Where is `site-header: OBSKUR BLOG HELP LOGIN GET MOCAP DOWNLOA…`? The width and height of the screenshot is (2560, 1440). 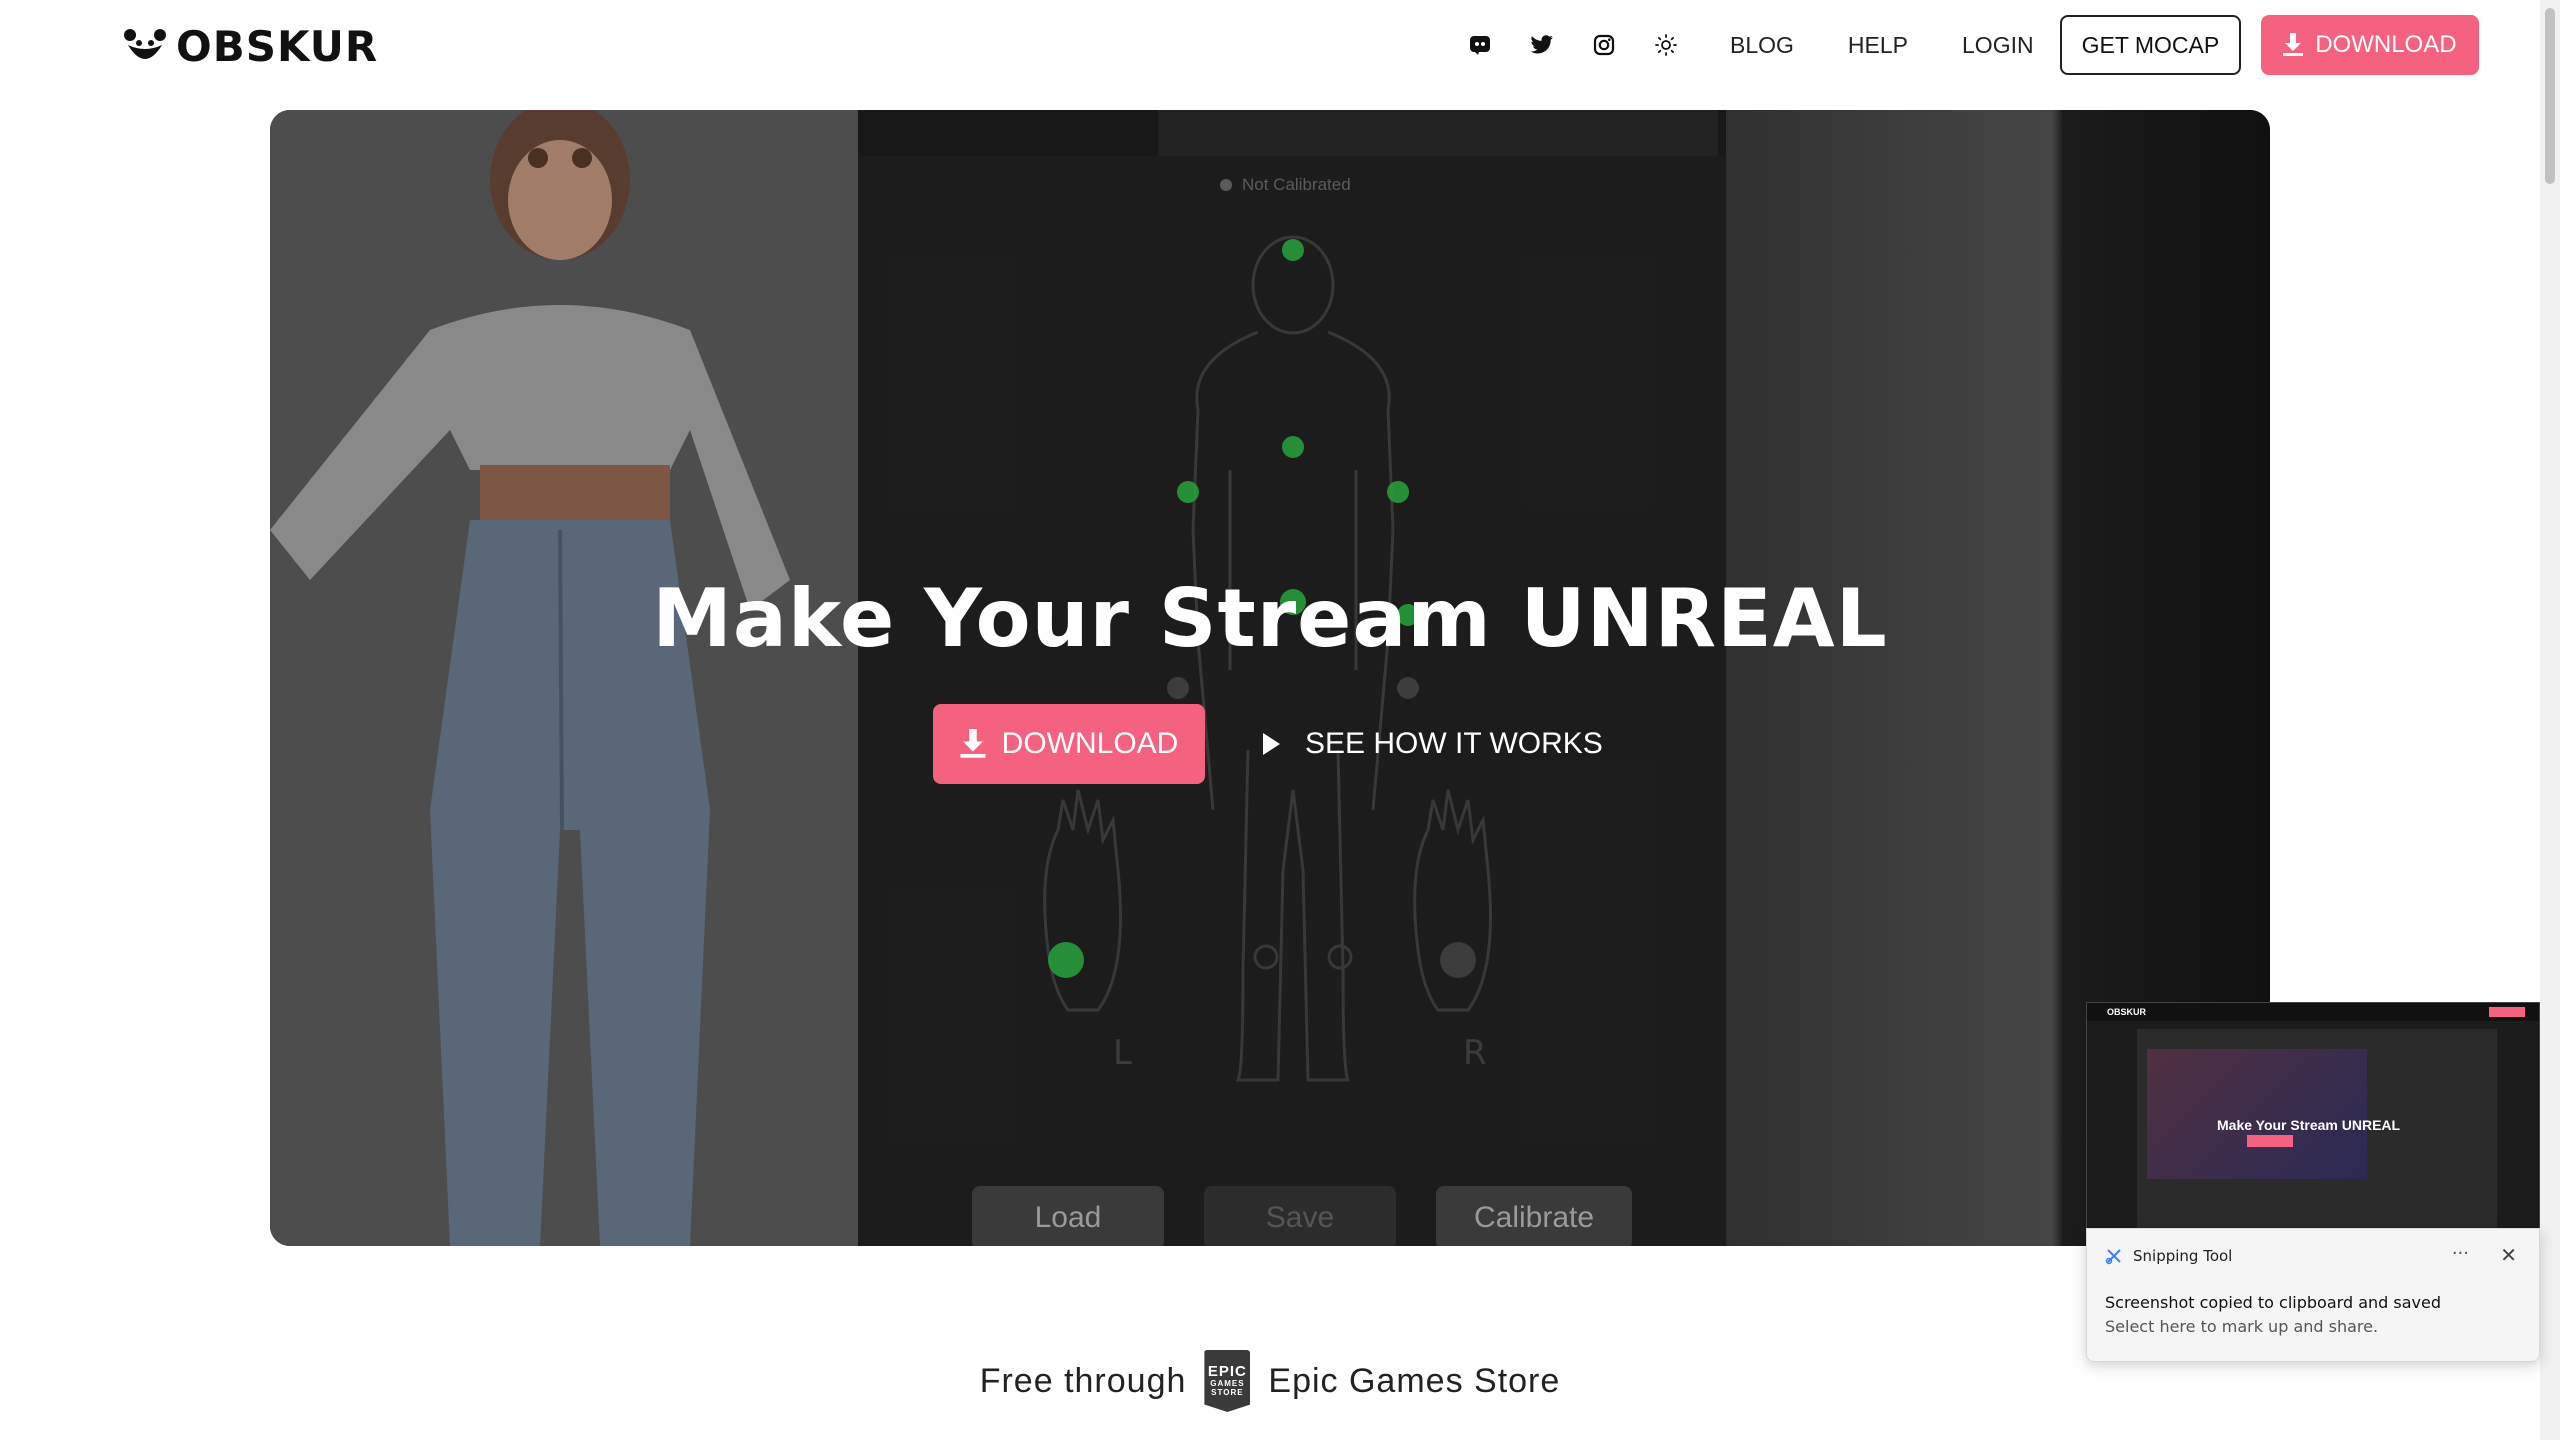
site-header: OBSKUR BLOG HELP LOGIN GET MOCAP DOWNLOA… is located at coordinates (1270, 46).